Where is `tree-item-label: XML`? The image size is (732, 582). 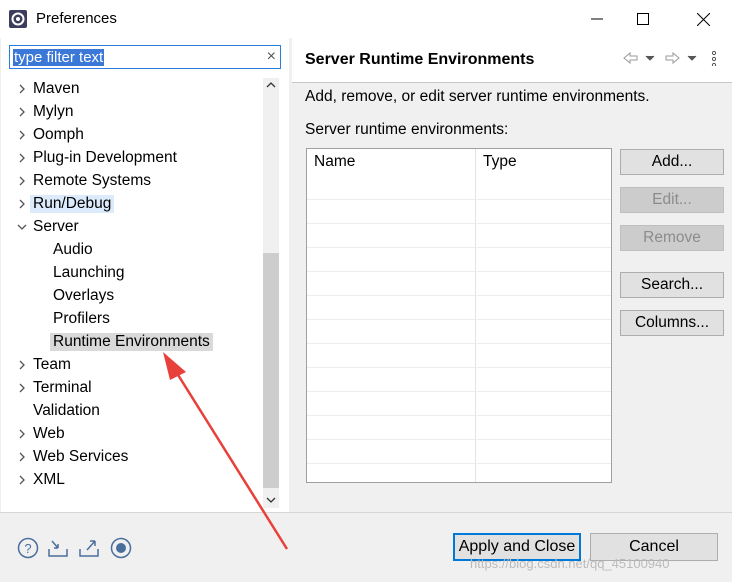
tree-item-label: XML is located at coordinates (49, 479).